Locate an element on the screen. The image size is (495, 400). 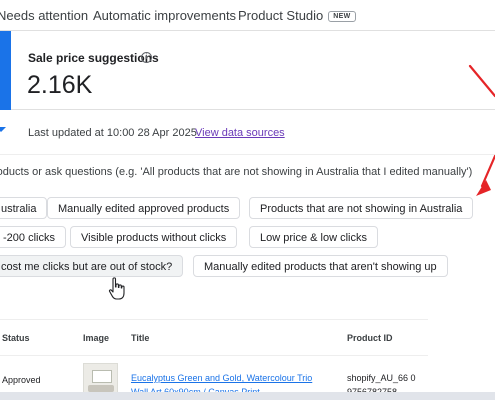
tab-automatic-improvements: Automatic improvements is located at coordinates (164, 15).